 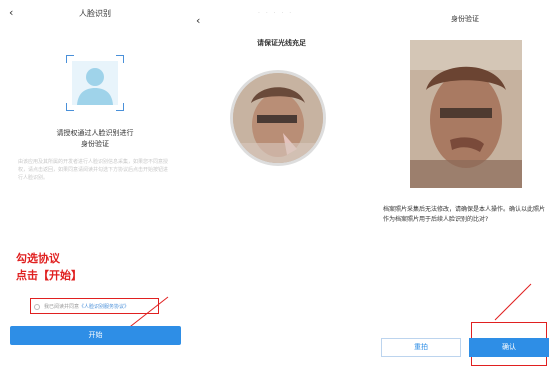 I want to click on auth-prompt: 请授权通过人脸识别进行 身份验证, so click(x=95, y=139).